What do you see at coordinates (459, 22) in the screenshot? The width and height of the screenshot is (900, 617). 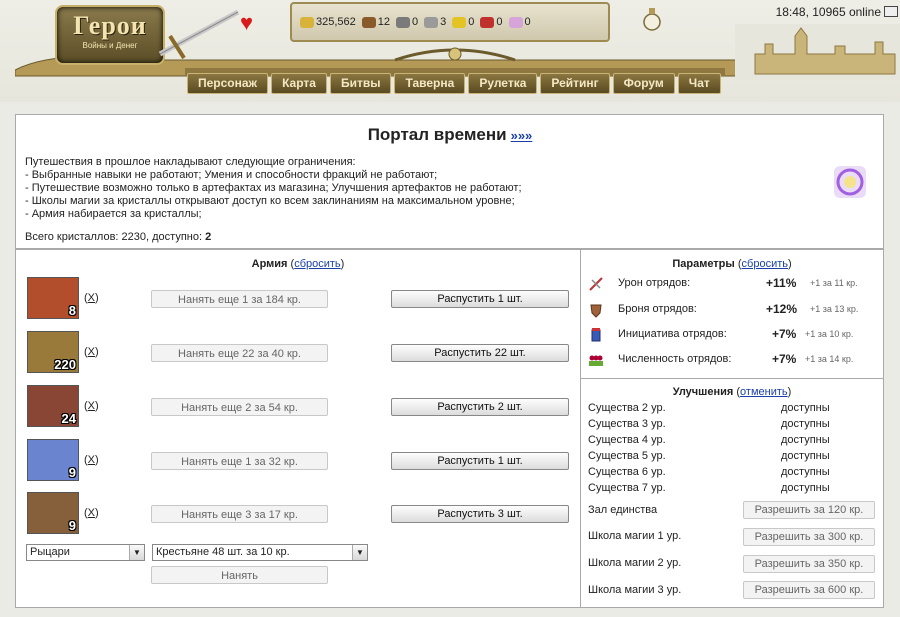 I see `sulfur-icon` at bounding box center [459, 22].